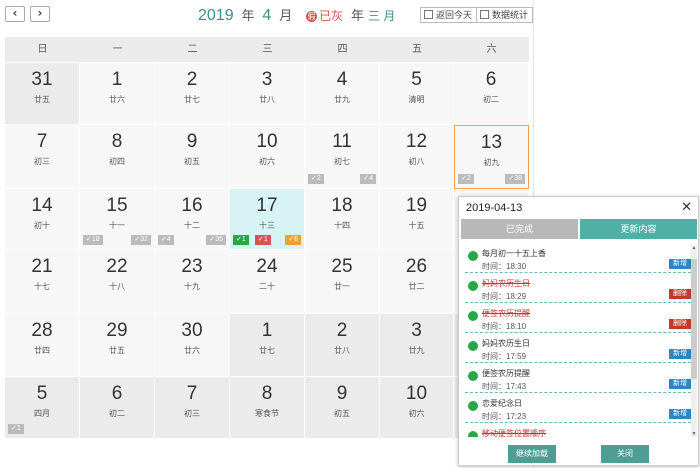 The image size is (700, 468). I want to click on day-cell: 15 十一 ✓18 ✓32, so click(117, 219).